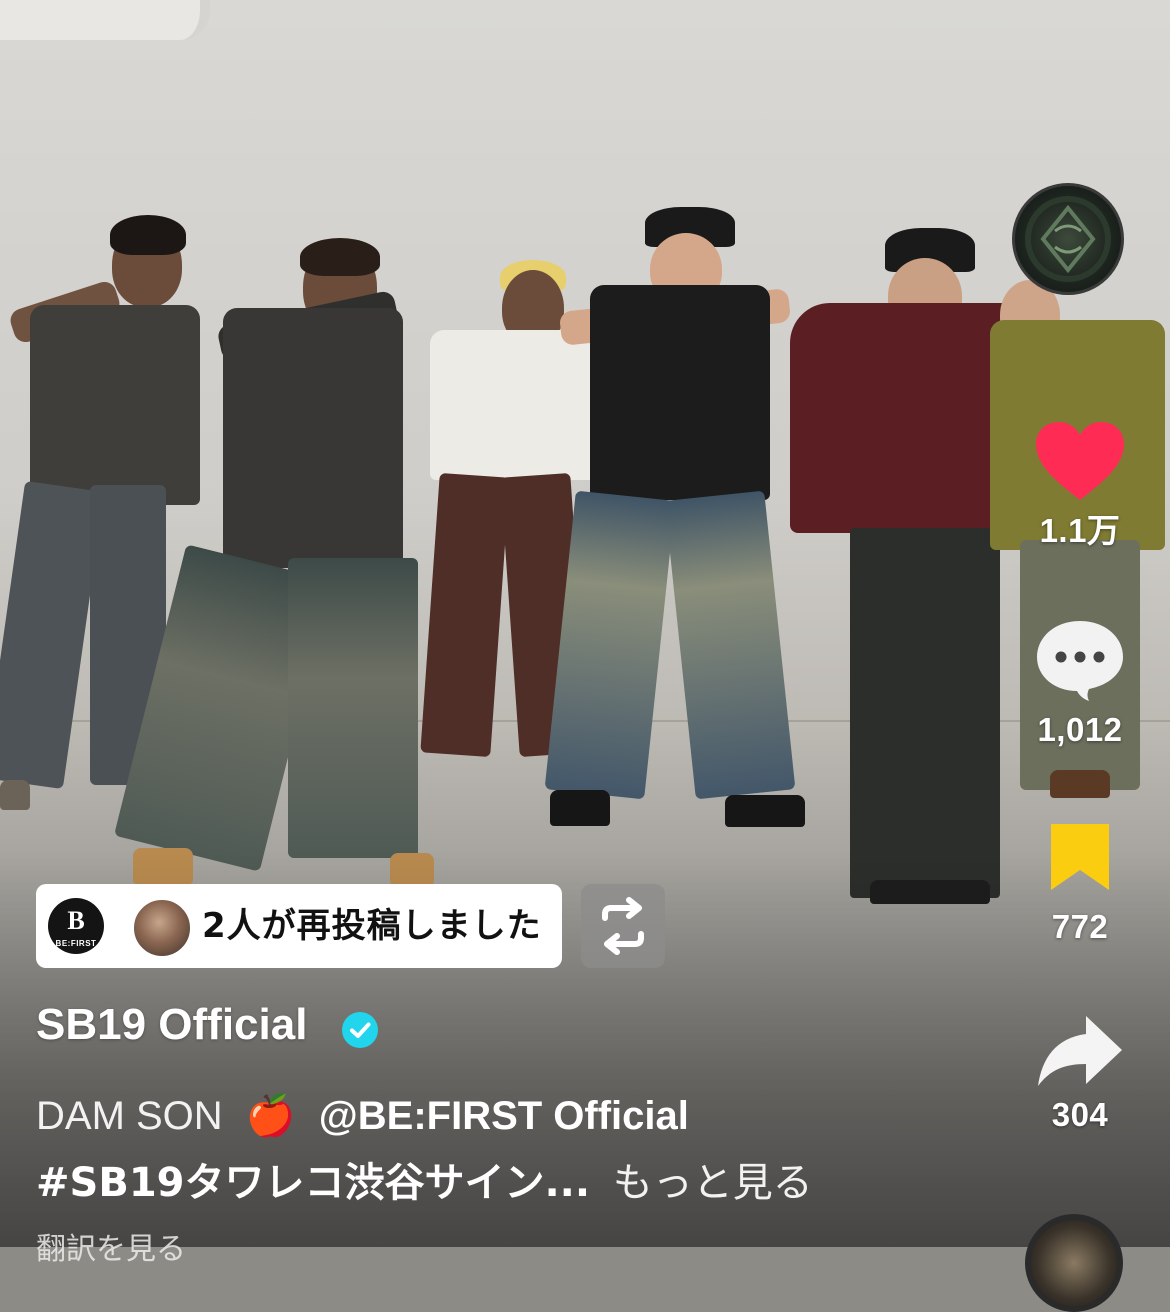  I want to click on caption-line: DAM SON 🍎 @BE:FIRST Official, so click(362, 1115).